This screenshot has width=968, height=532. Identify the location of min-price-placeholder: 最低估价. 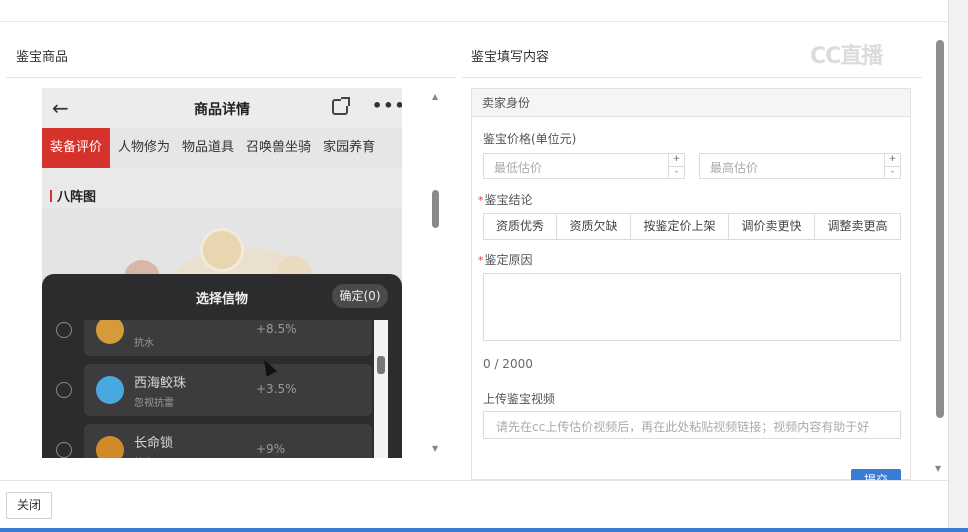
(518, 168).